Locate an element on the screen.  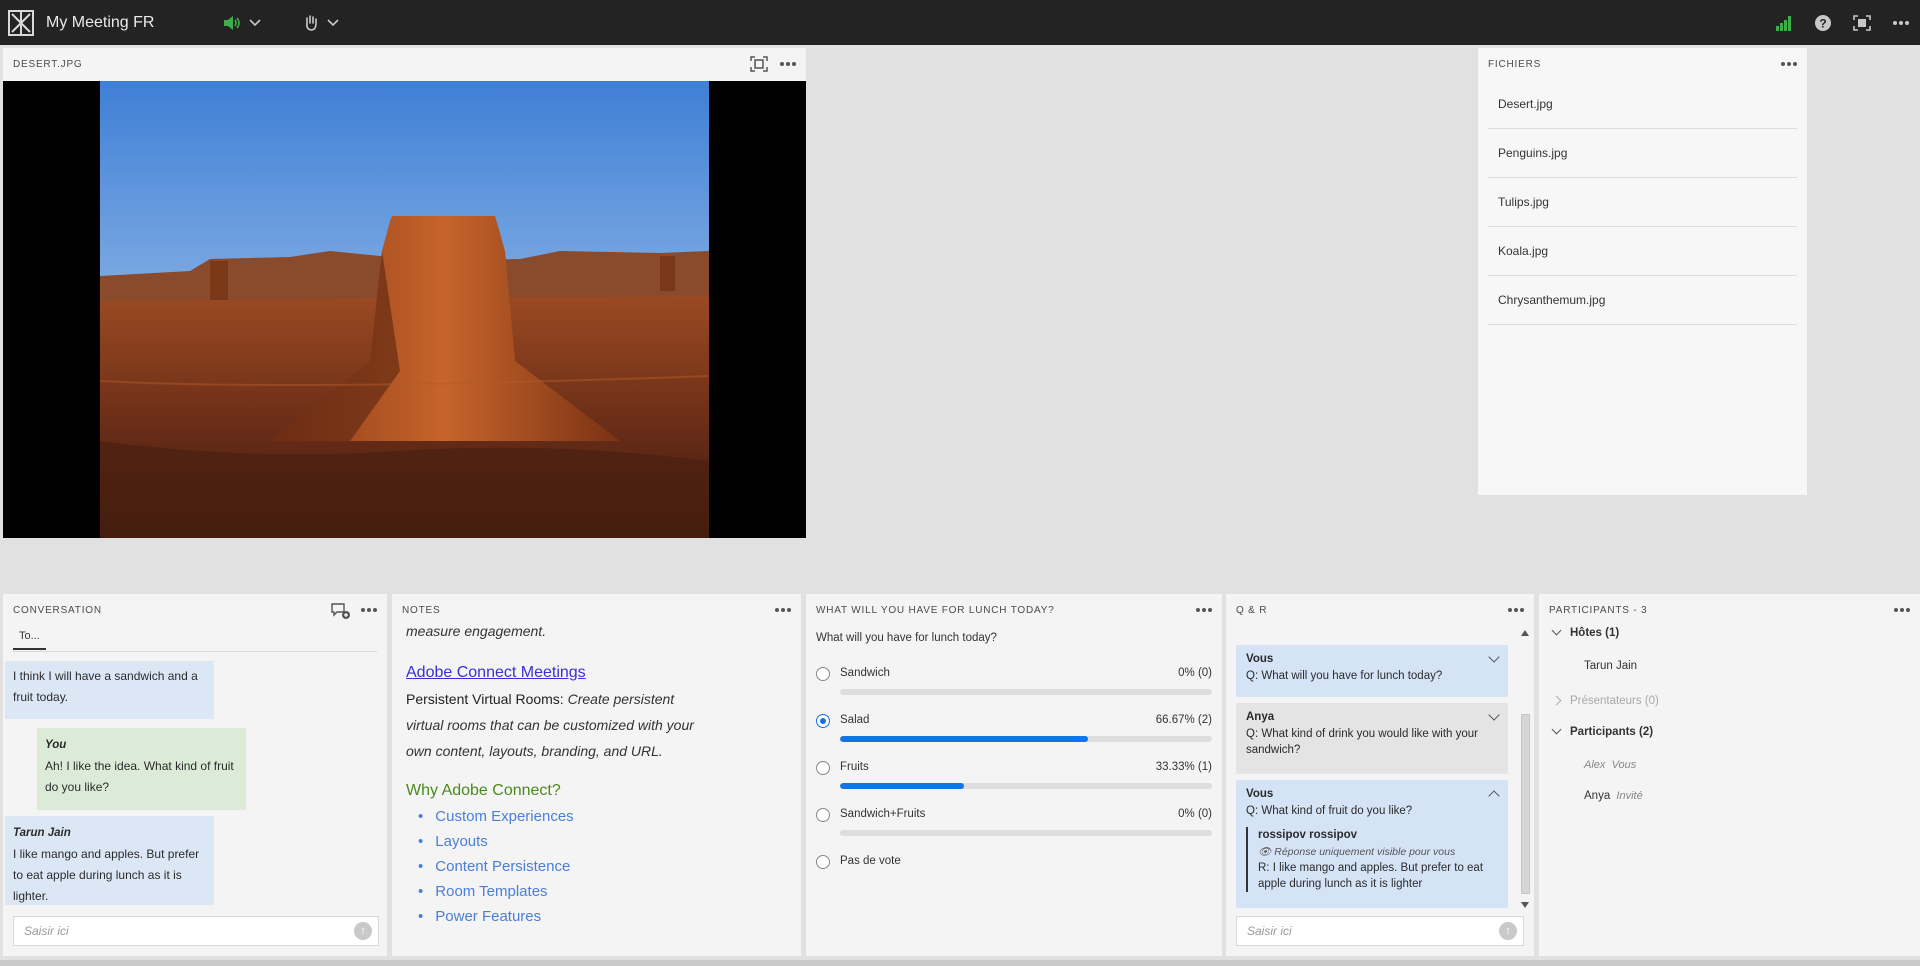
scroll-down-icon is located at coordinates (1525, 905).